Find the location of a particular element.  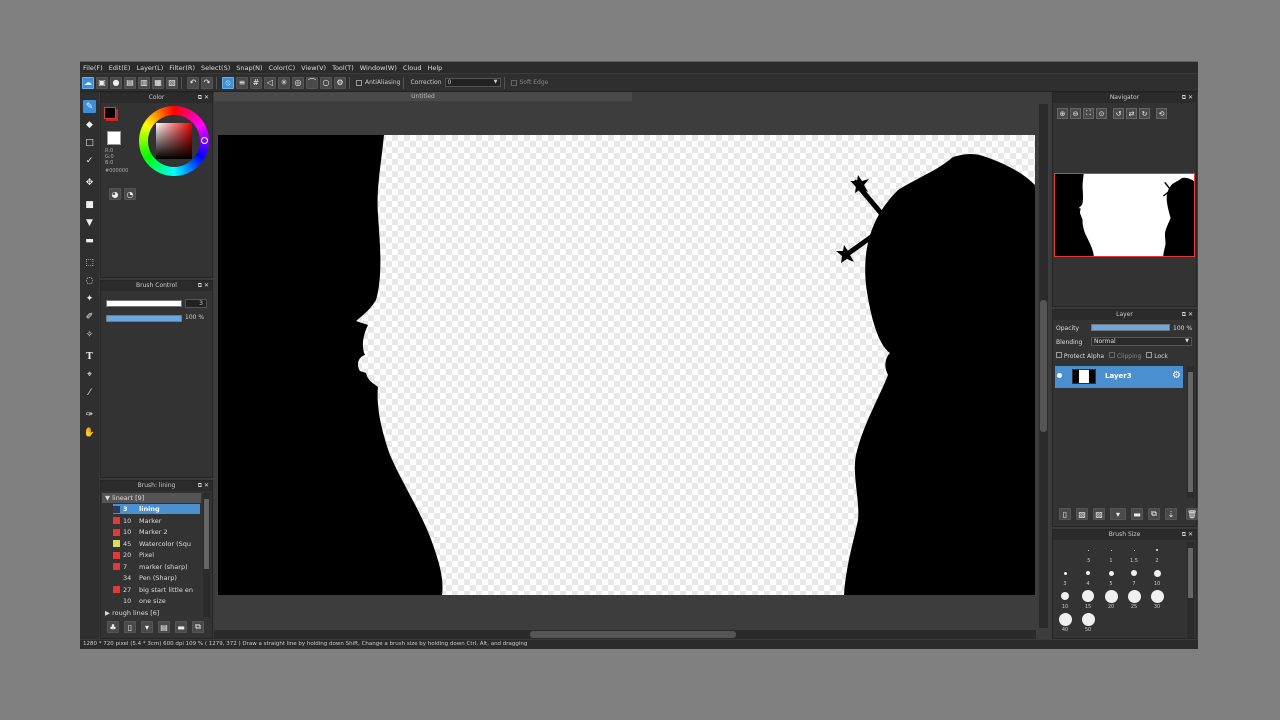

layer-opacity-slider is located at coordinates (1130, 327).